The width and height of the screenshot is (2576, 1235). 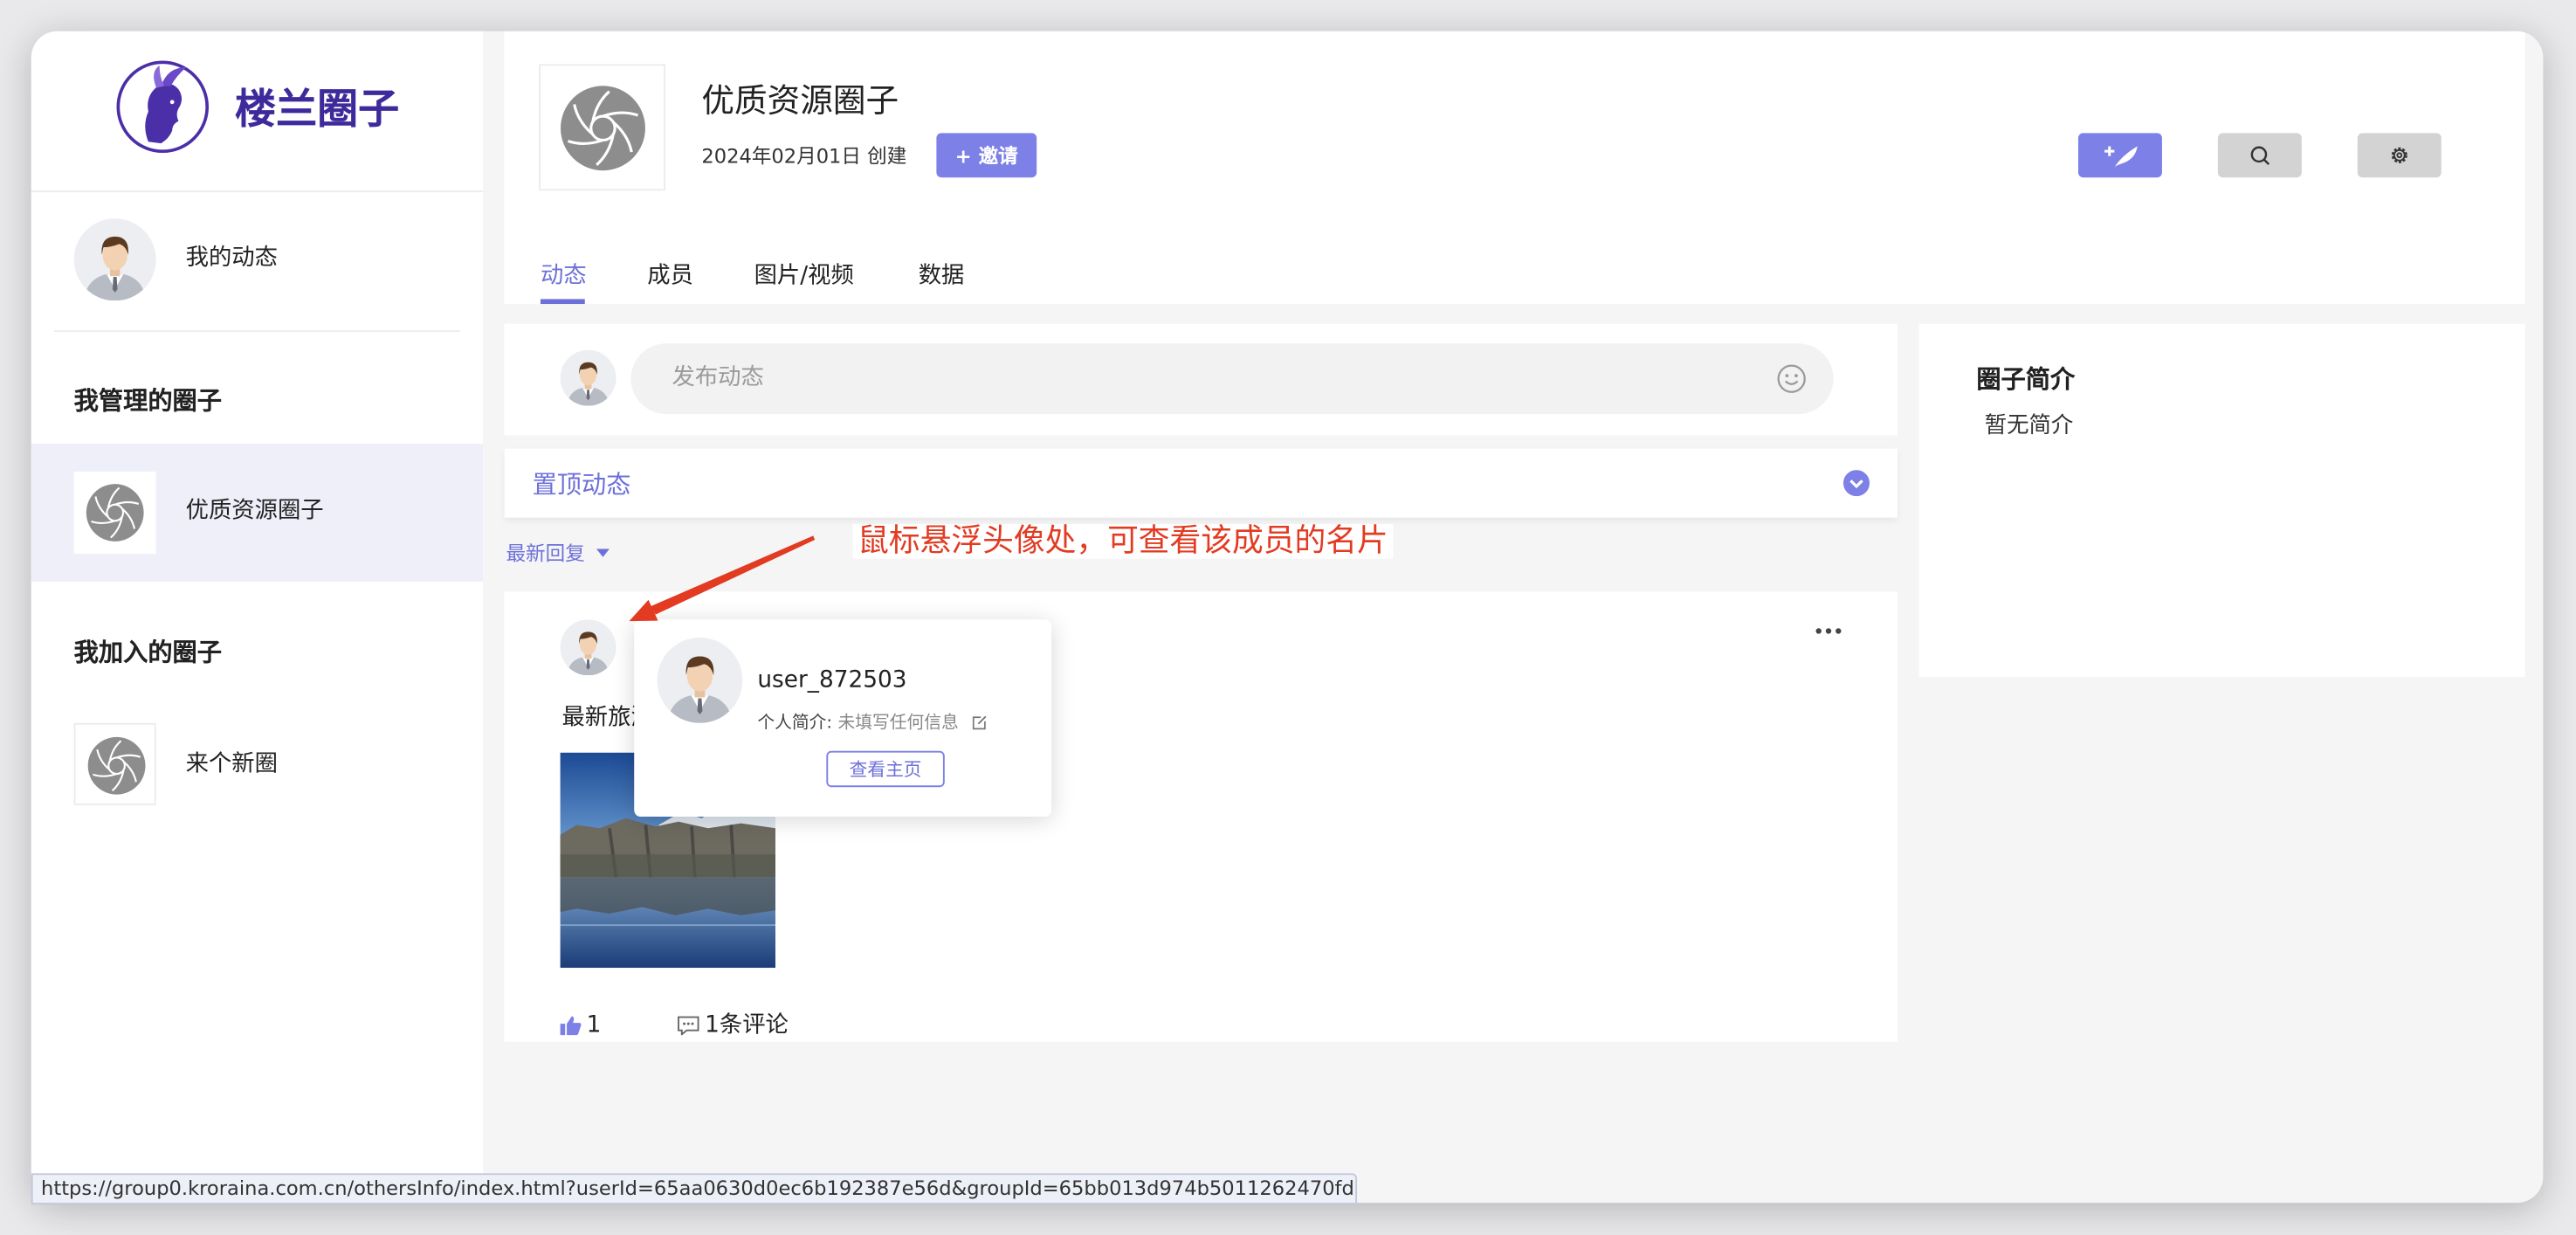 I want to click on sidebar-item-joined-circle: 来个新圈, so click(x=257, y=764).